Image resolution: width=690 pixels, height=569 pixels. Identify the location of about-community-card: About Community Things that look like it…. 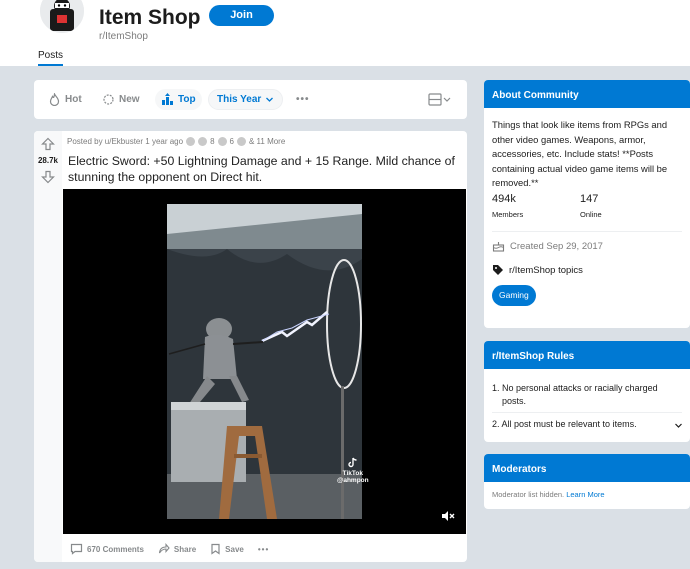
(587, 204).